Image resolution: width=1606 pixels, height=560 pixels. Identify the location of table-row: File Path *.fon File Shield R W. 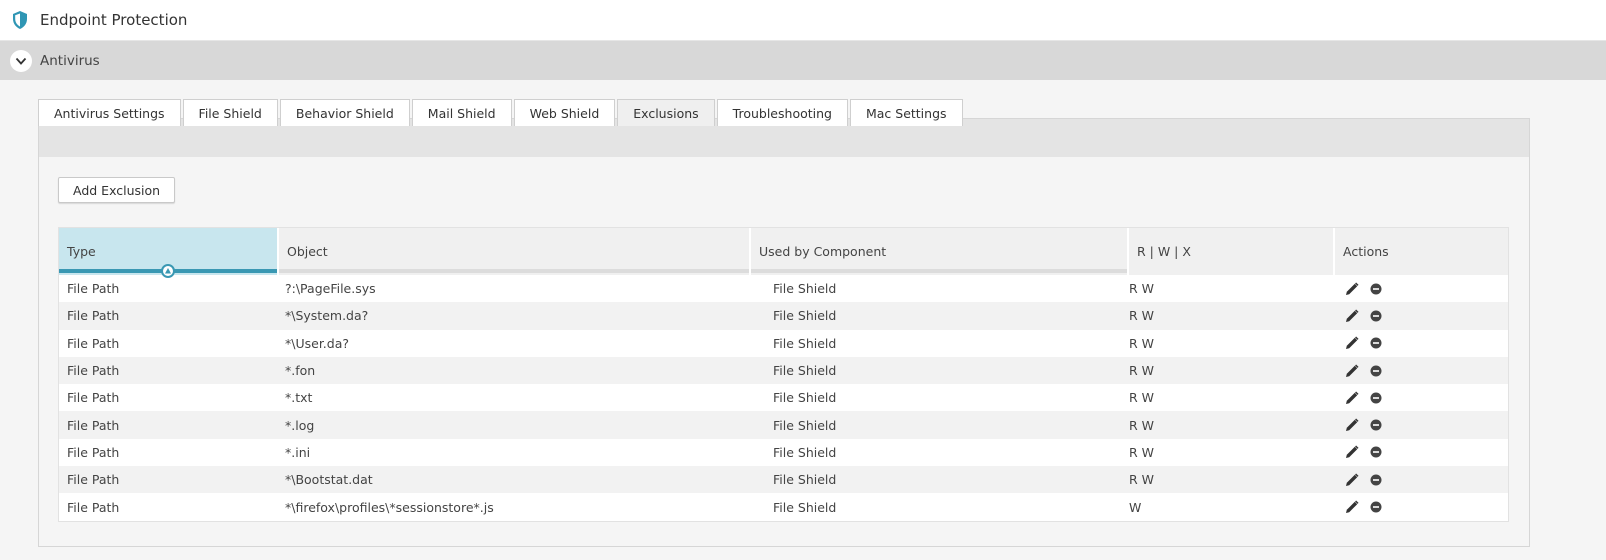
(783, 370).